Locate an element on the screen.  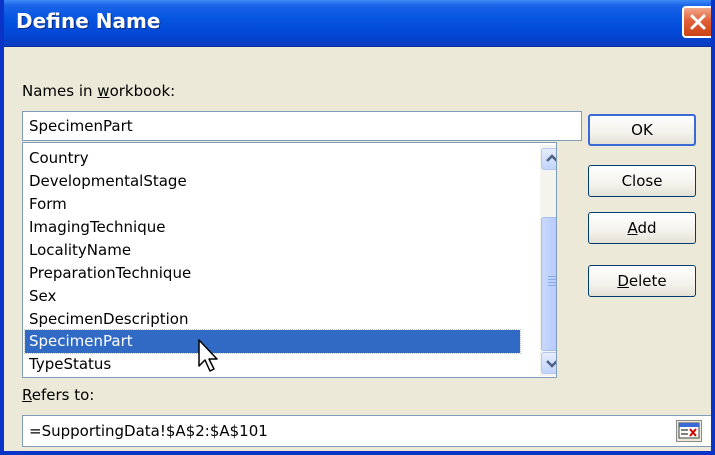
close-icon is located at coordinates (698, 22).